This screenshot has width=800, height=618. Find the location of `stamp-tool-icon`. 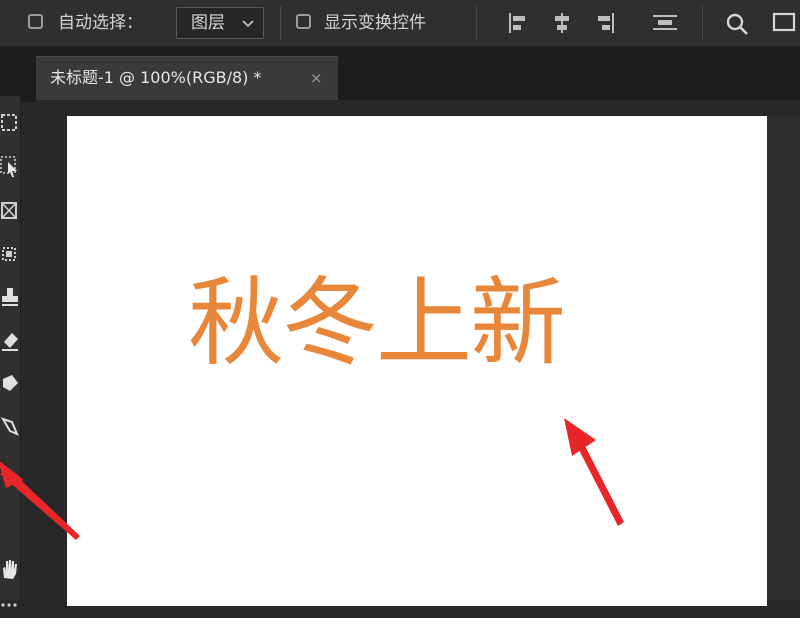

stamp-tool-icon is located at coordinates (10, 297).